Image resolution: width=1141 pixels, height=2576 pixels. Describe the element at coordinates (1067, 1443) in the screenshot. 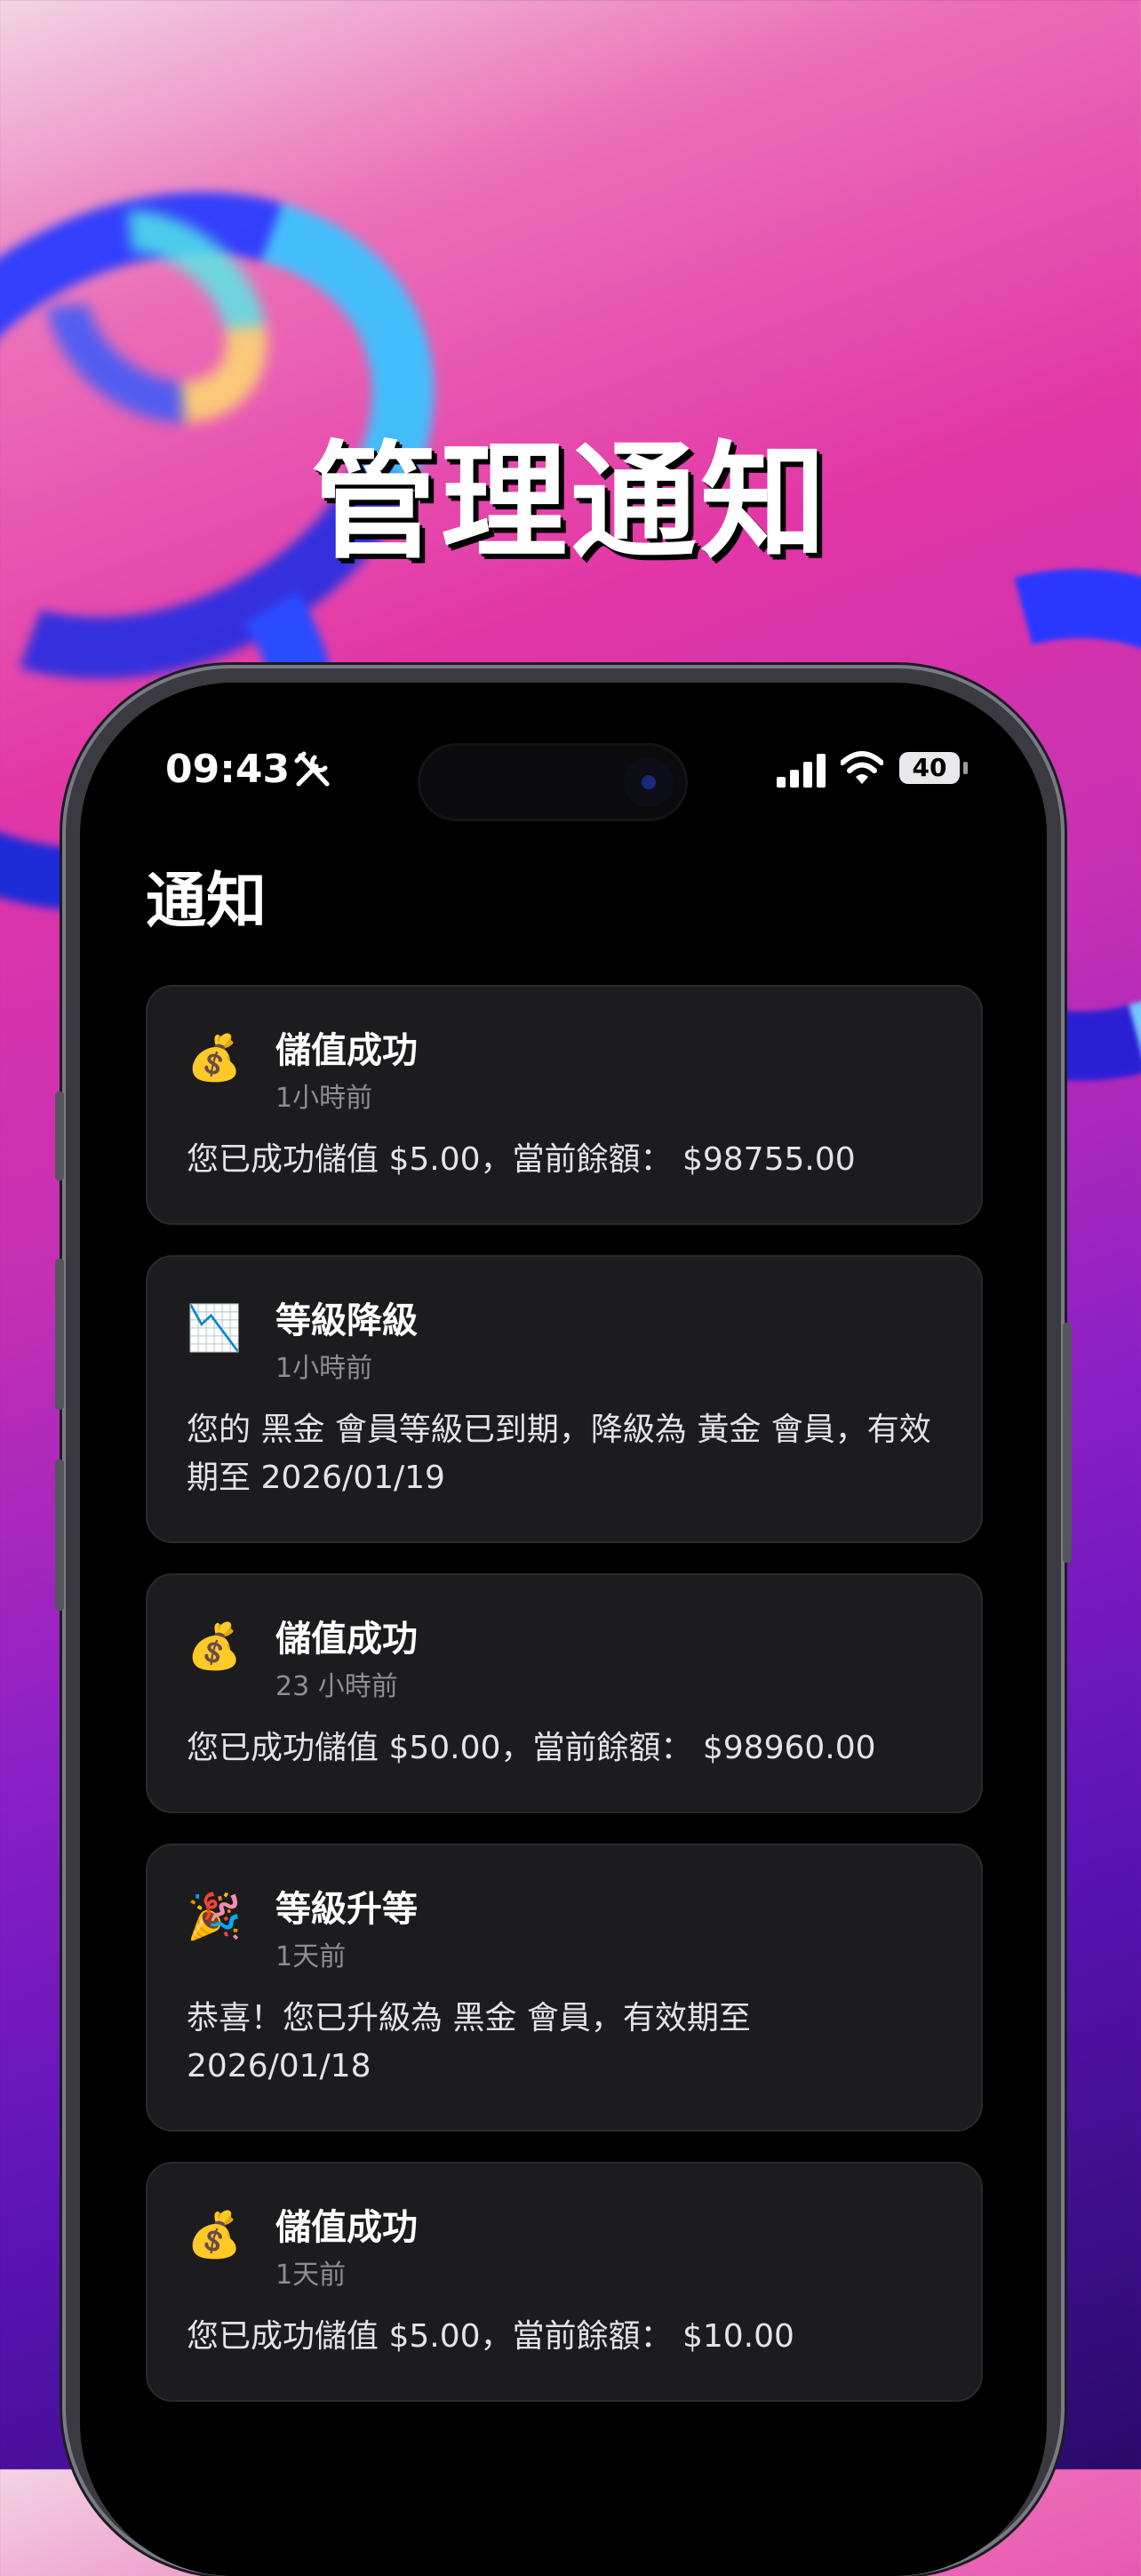

I see `power-button` at that location.